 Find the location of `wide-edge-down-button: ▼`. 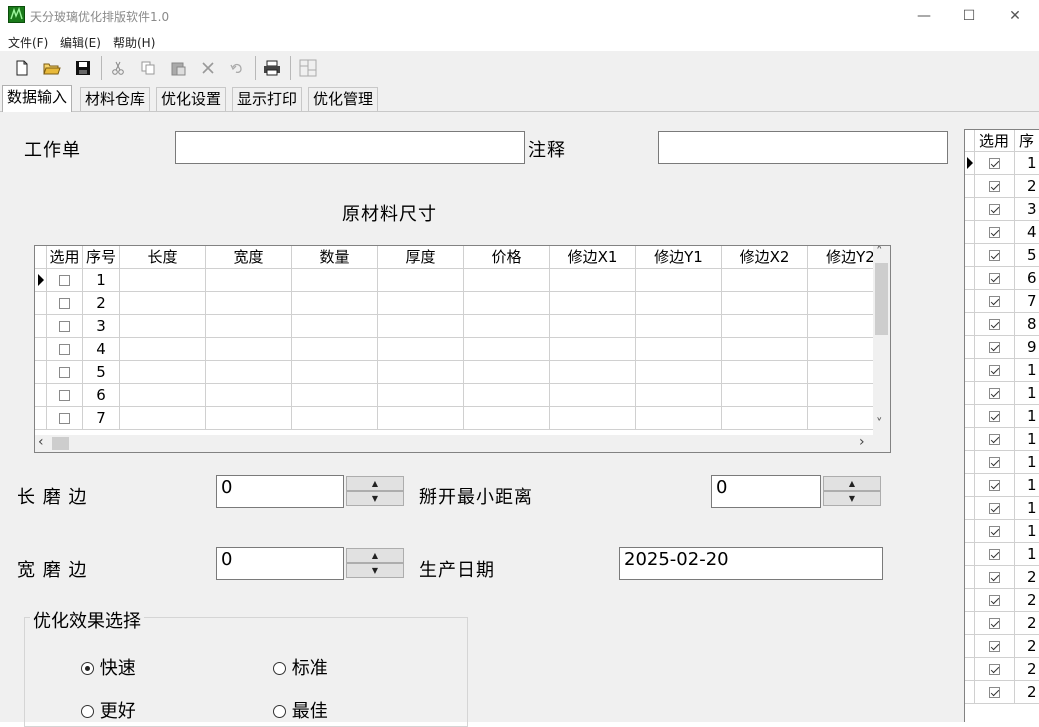

wide-edge-down-button: ▼ is located at coordinates (375, 570).